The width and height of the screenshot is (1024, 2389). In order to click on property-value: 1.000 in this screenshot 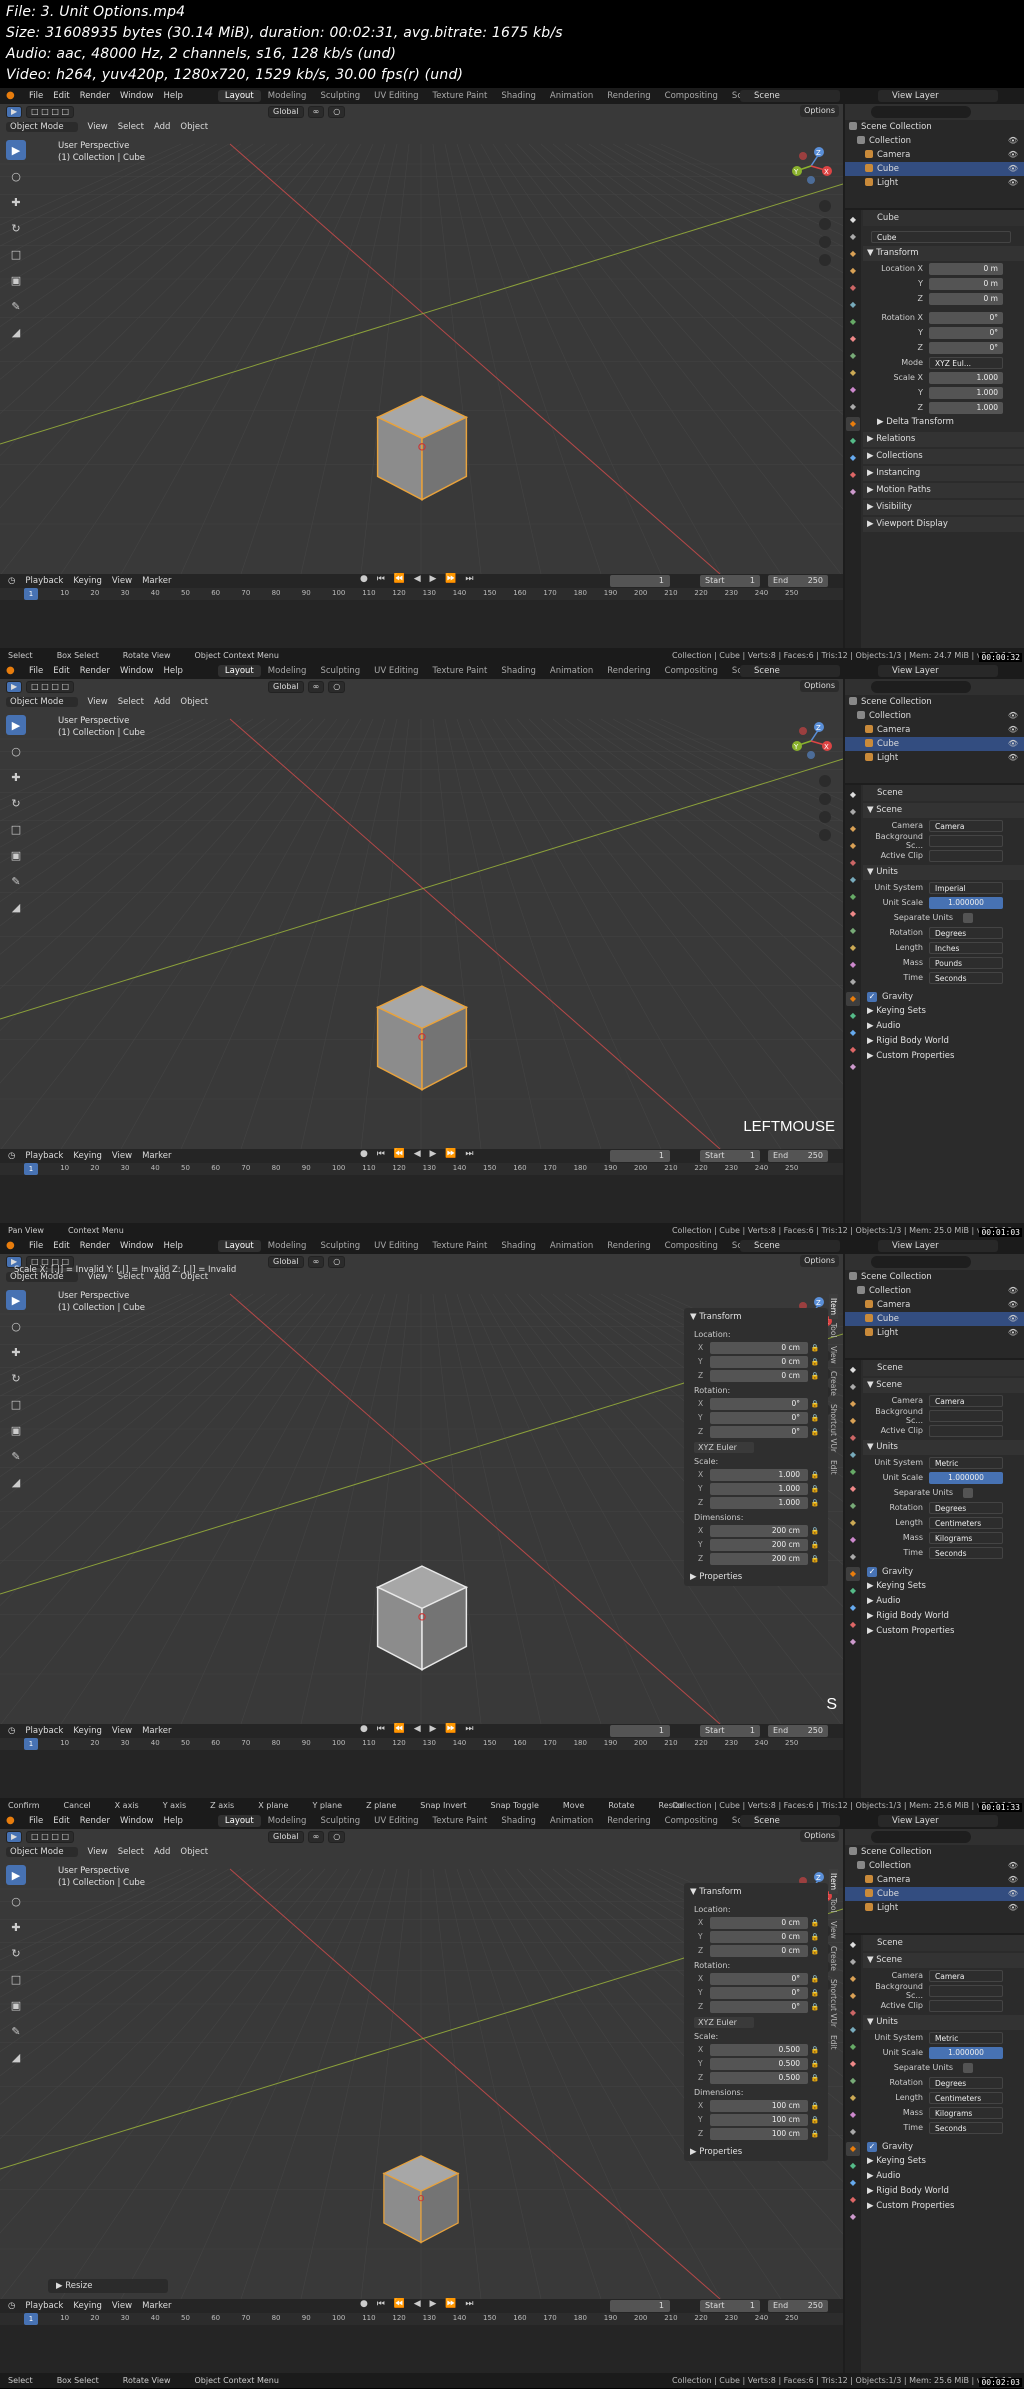, I will do `click(966, 392)`.